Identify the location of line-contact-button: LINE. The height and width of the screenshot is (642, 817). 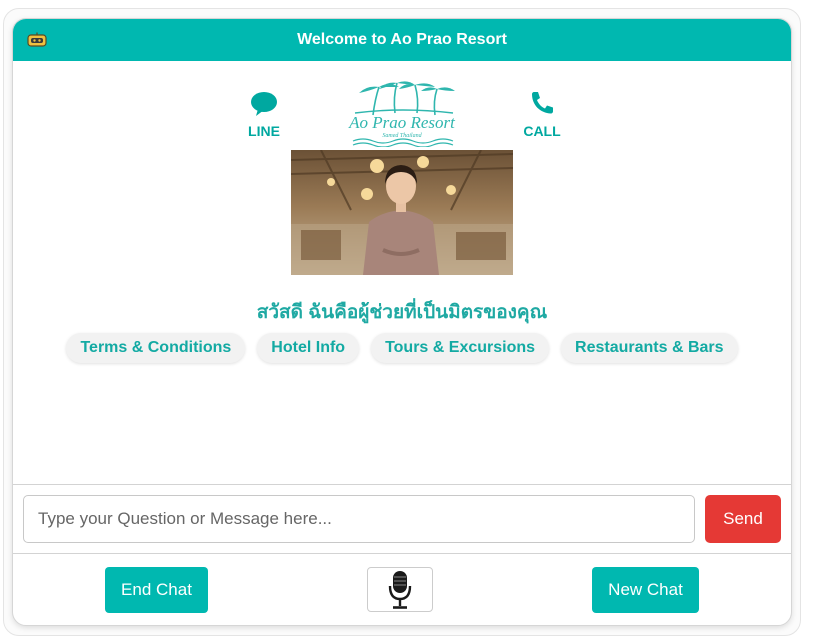
(264, 115).